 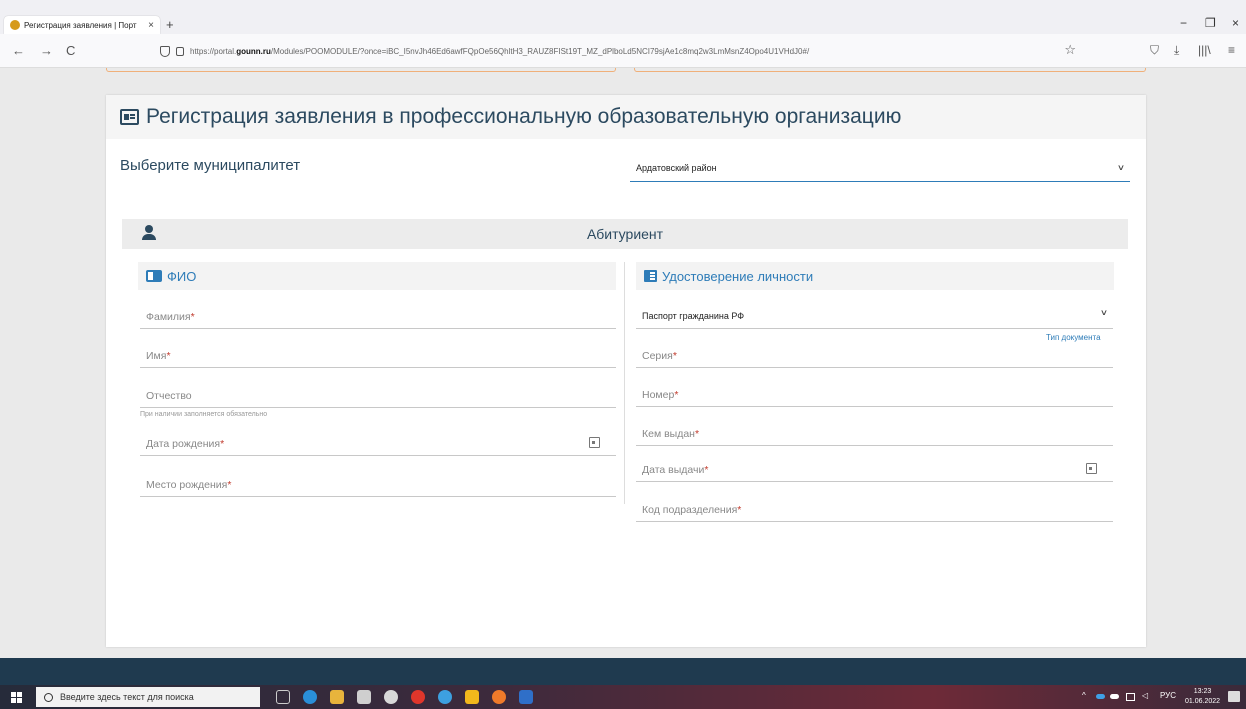 I want to click on forward-icon: →, so click(x=46, y=50).